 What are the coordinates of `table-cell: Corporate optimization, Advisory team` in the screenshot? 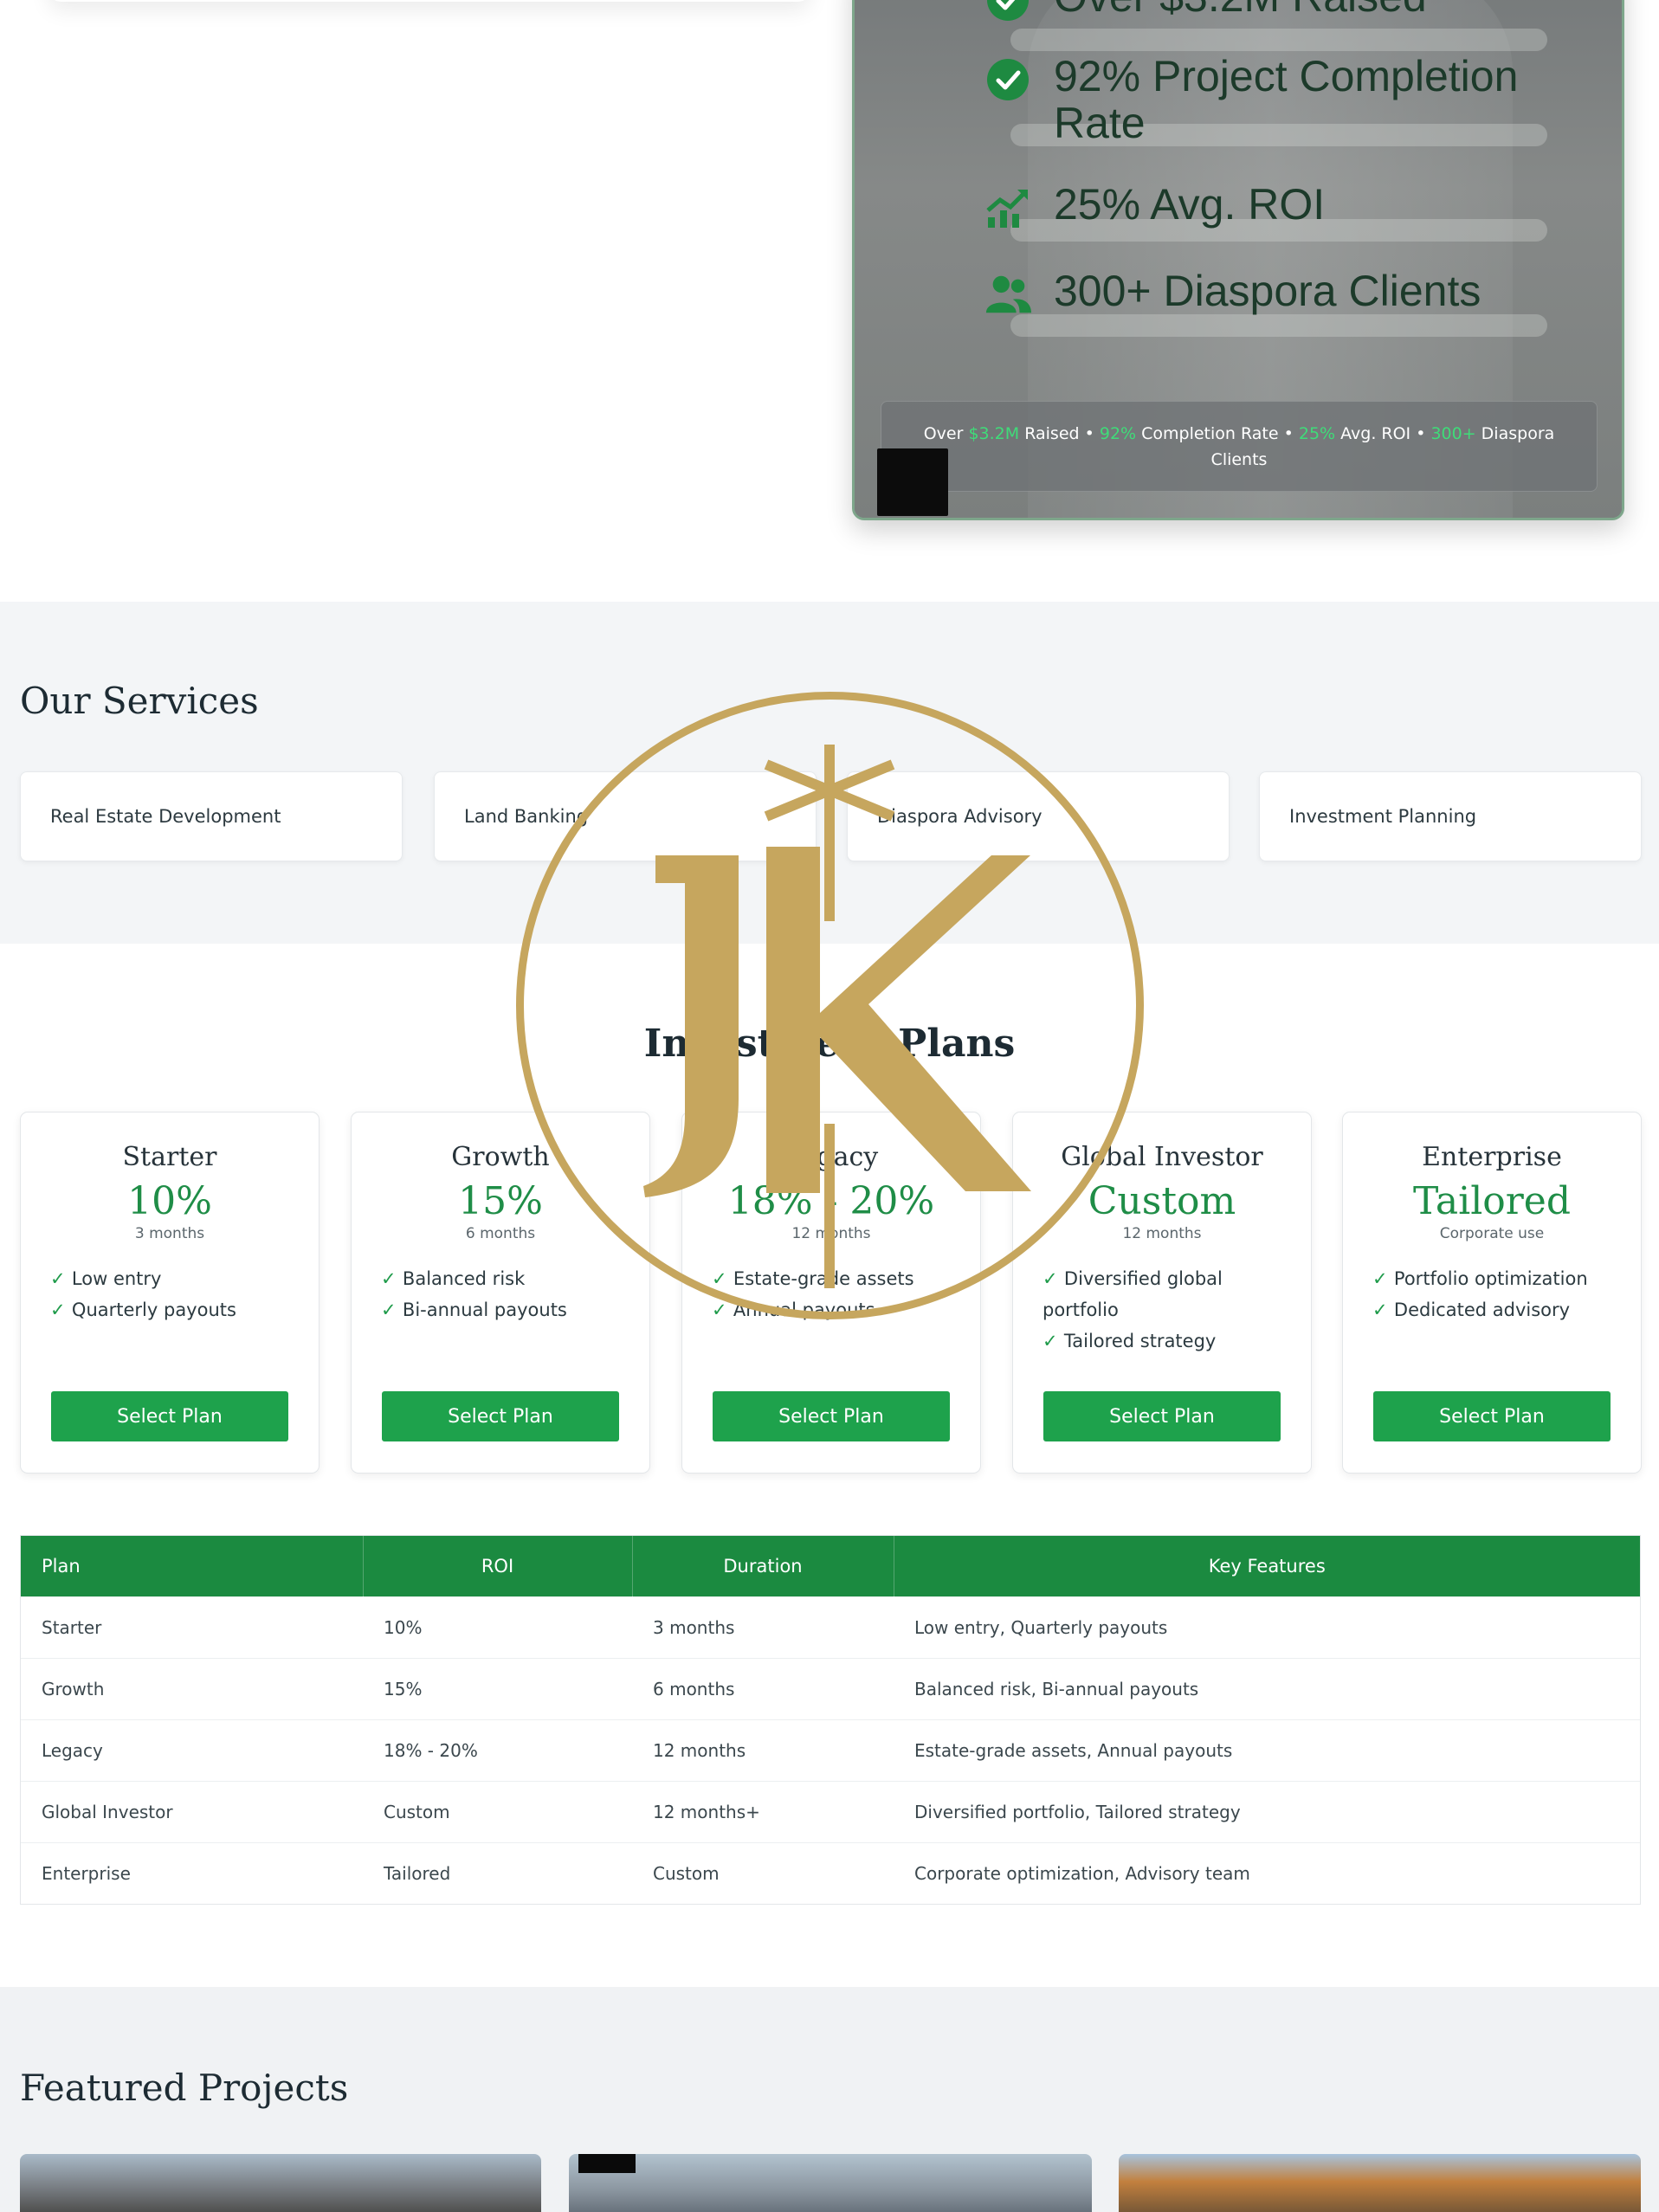 It's located at (1267, 1872).